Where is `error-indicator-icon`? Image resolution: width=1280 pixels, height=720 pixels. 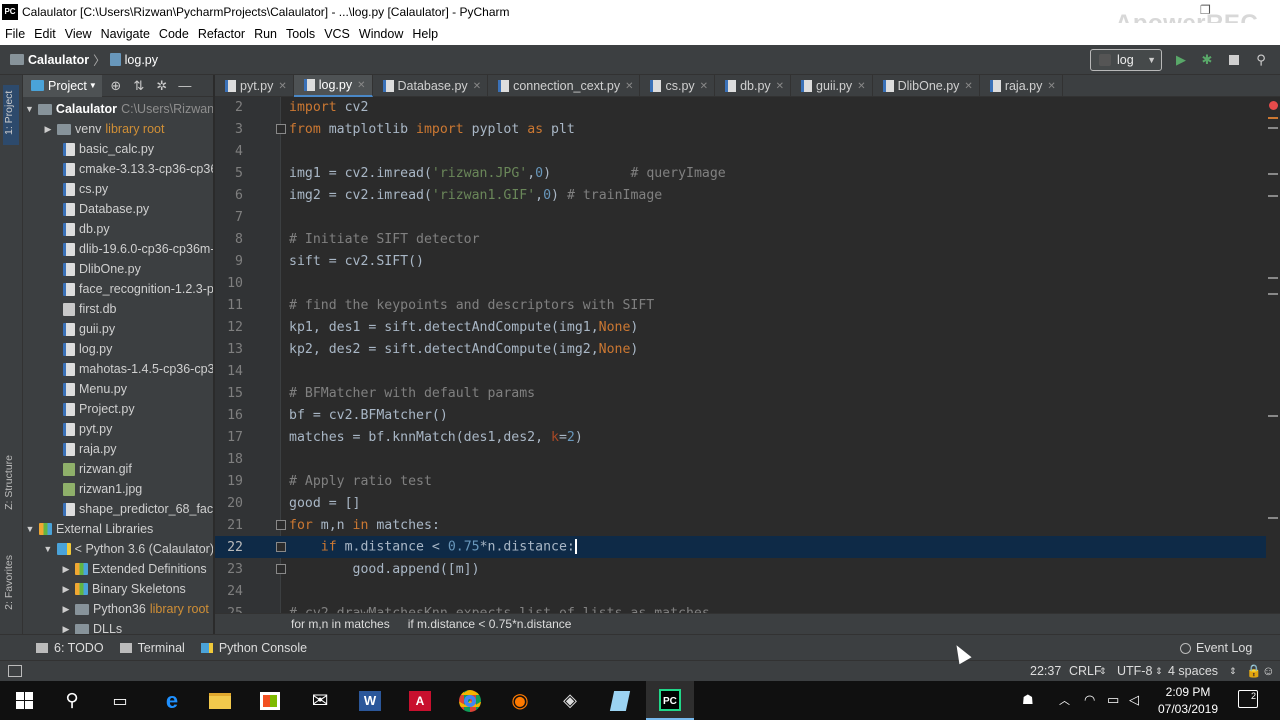
error-indicator-icon is located at coordinates (1273, 105).